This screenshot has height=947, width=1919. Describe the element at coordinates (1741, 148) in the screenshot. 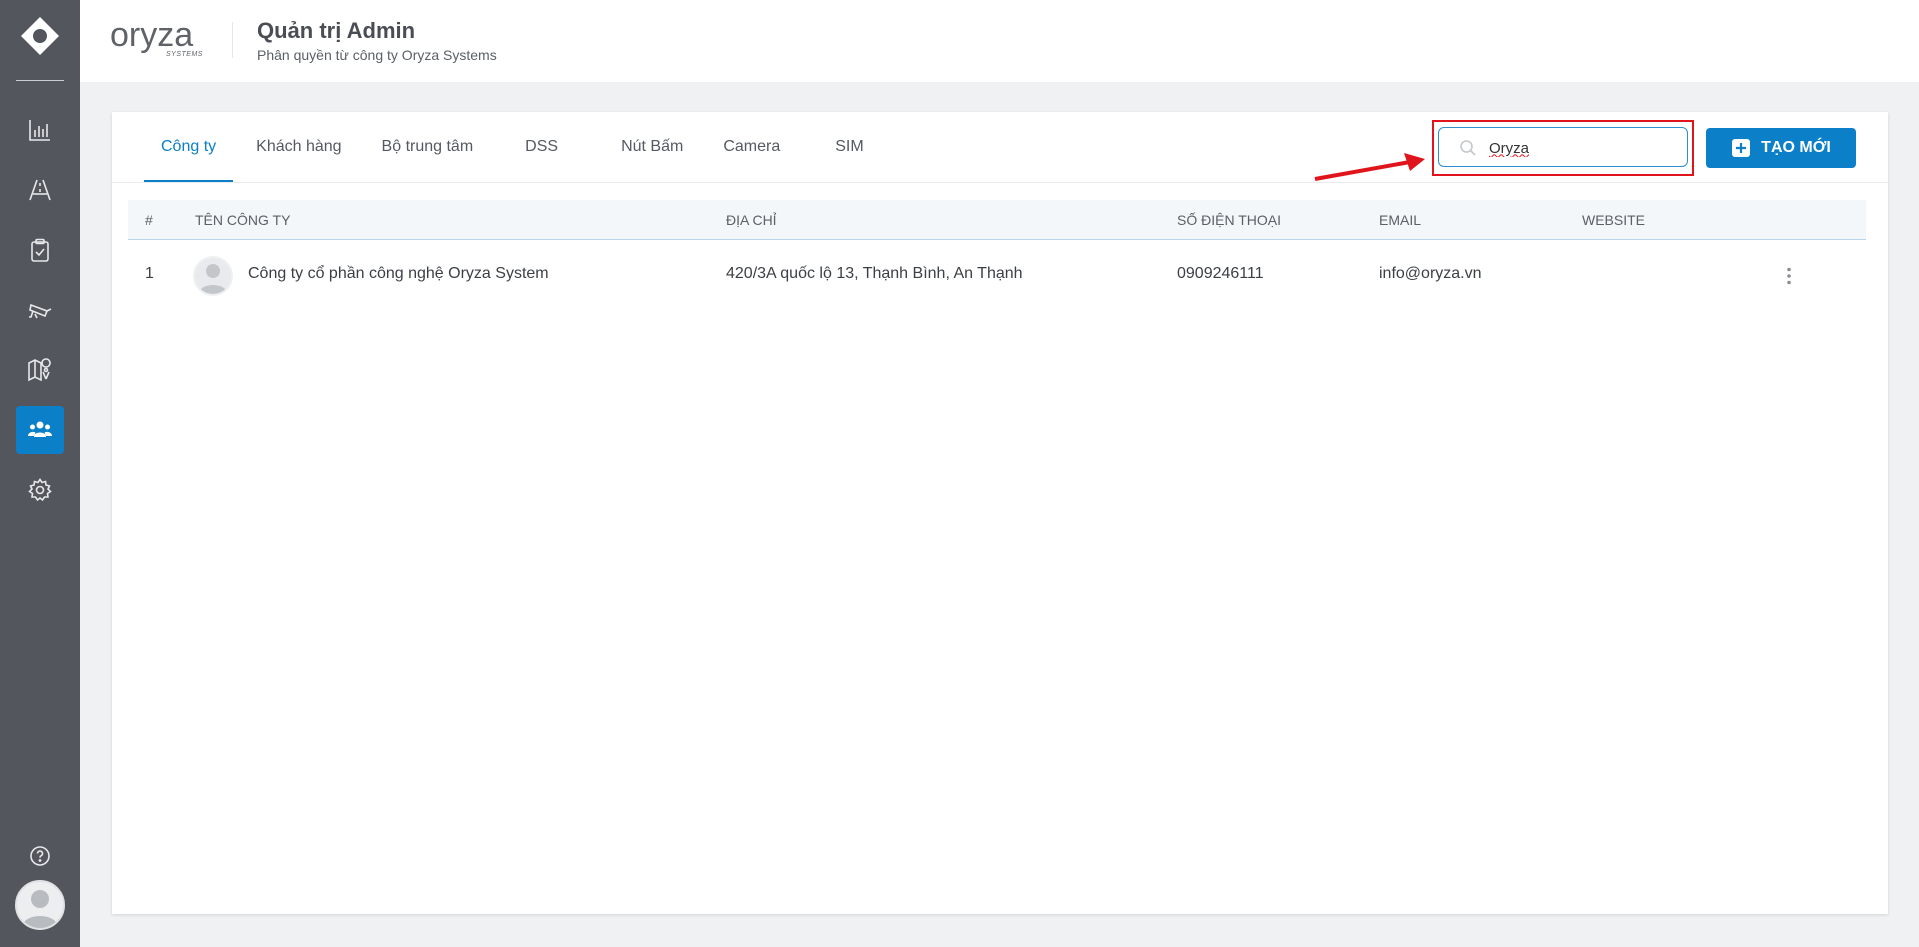

I see `plus-square-icon` at that location.